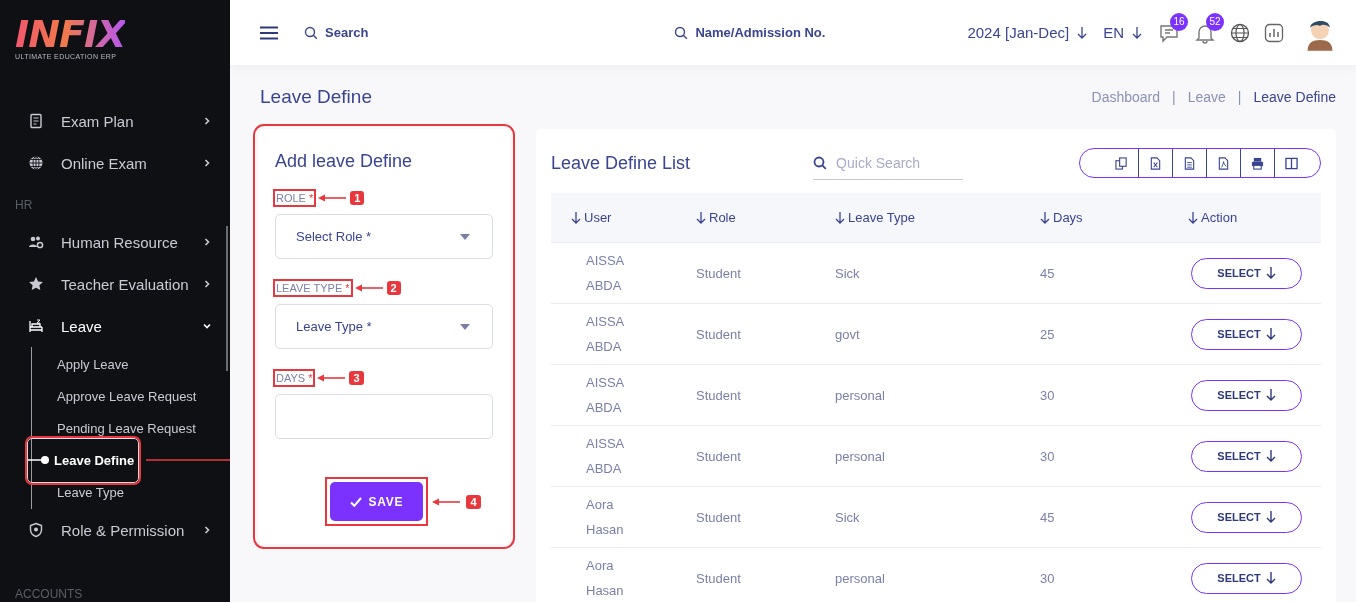 This screenshot has height=602, width=1356. Describe the element at coordinates (36, 121) in the screenshot. I see `clipboard-icon` at that location.